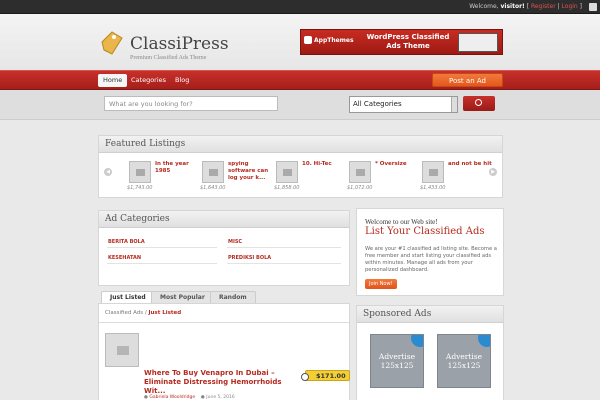 The height and width of the screenshot is (400, 600). I want to click on featured-item-title: In the year 1985, so click(178, 168).